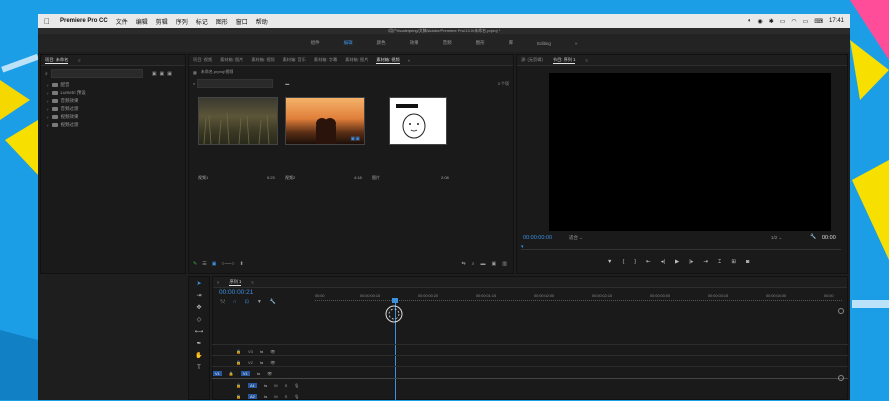  What do you see at coordinates (793, 21) in the screenshot?
I see `wifi-icon: ◠` at bounding box center [793, 21].